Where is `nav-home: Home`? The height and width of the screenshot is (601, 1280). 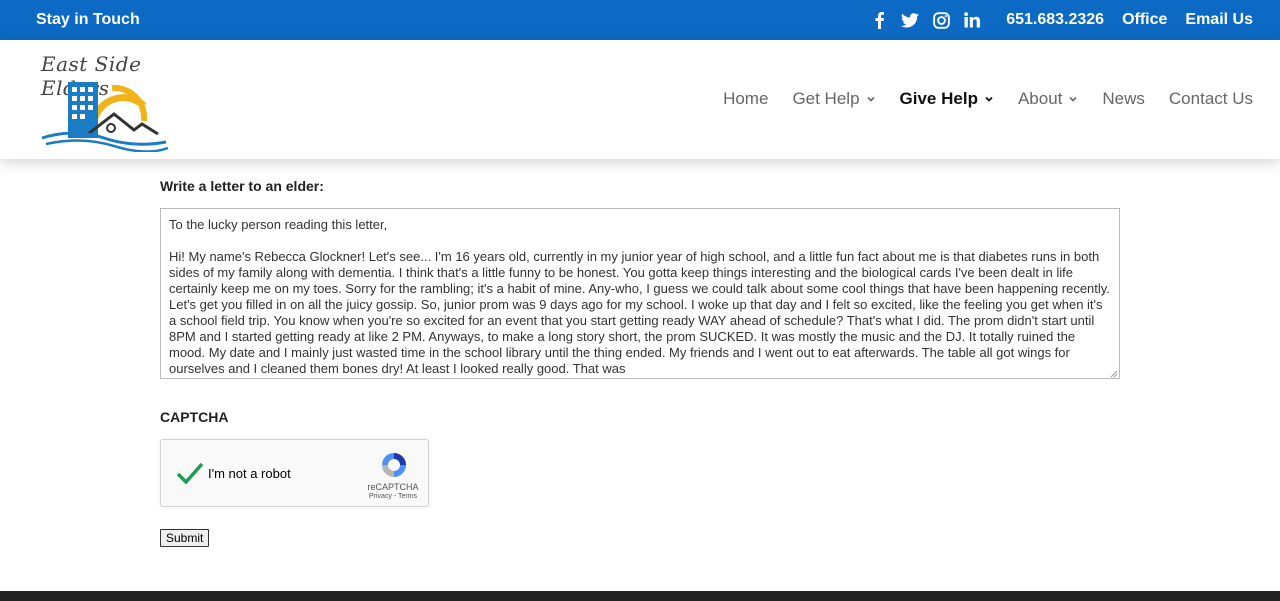
nav-home: Home is located at coordinates (745, 99).